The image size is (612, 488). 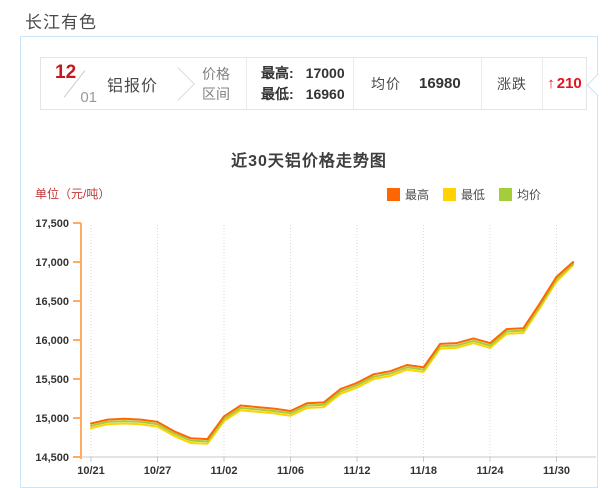 What do you see at coordinates (277, 93) in the screenshot?
I see `low-label: 最低:` at bounding box center [277, 93].